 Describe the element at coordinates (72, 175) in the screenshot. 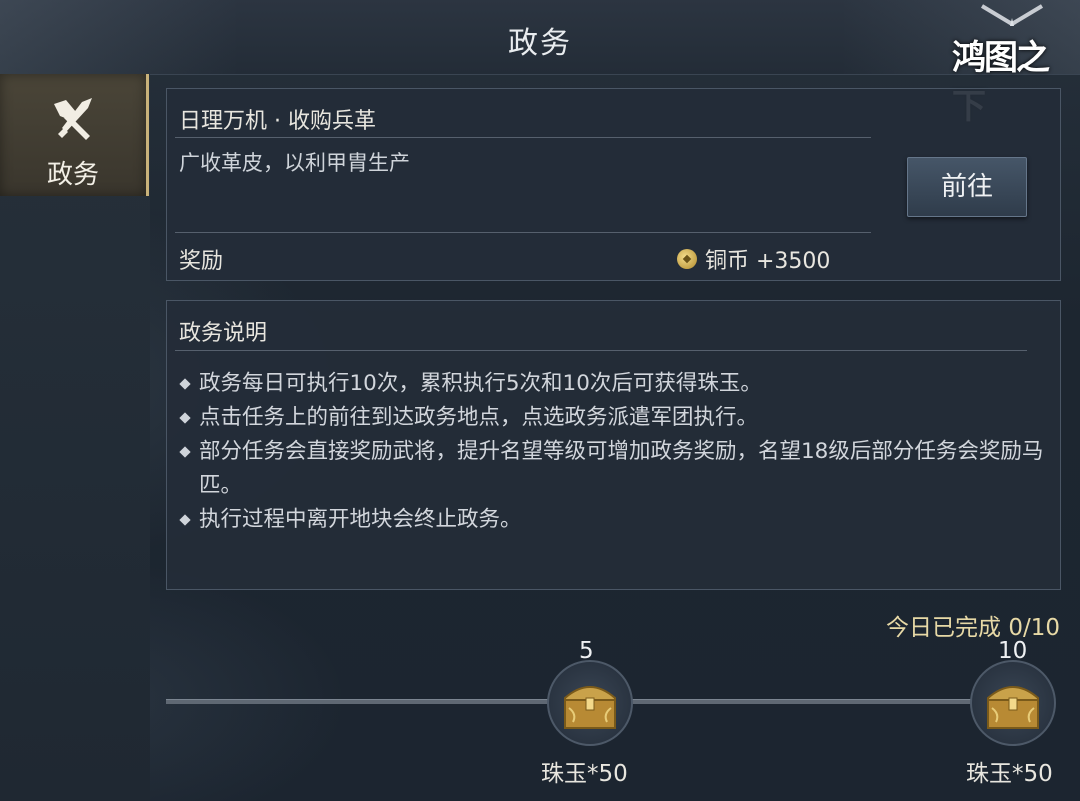

I see `sidebar-item-label: 政务` at that location.